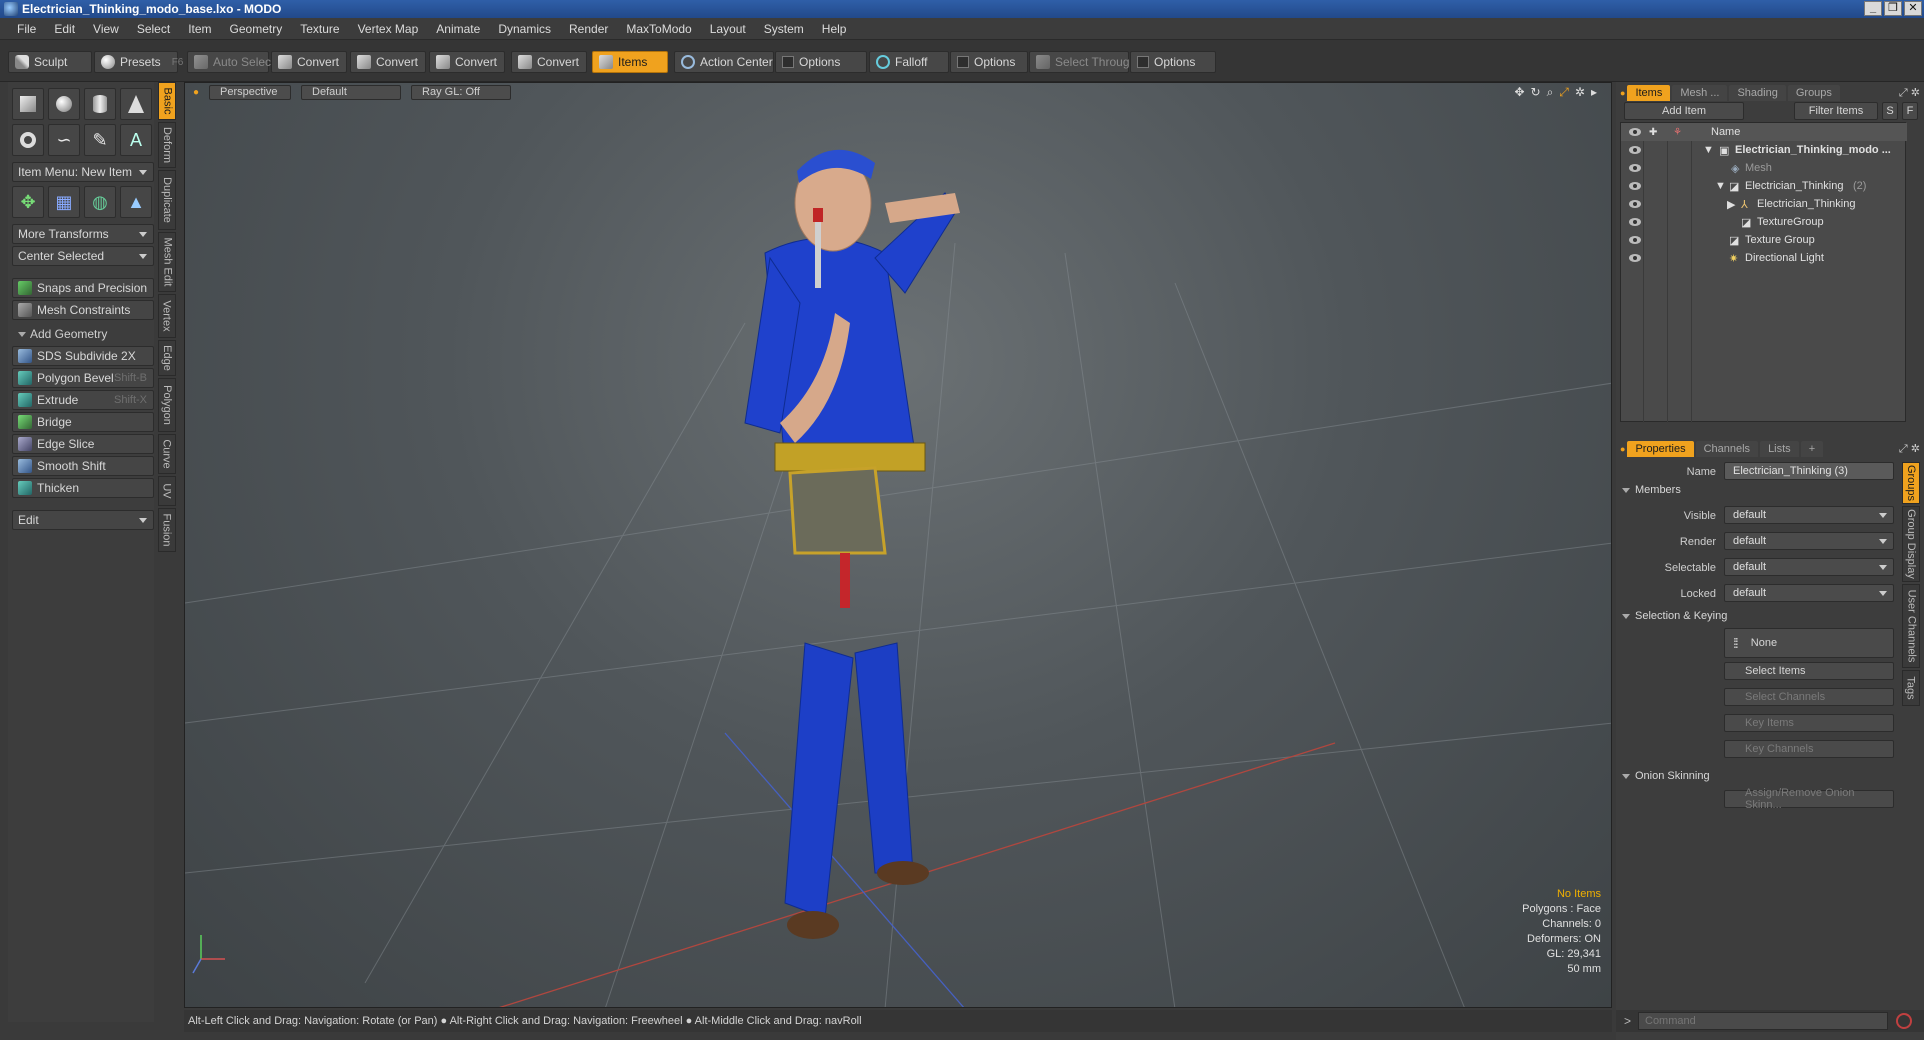 The image size is (1924, 1040). What do you see at coordinates (524, 29) in the screenshot?
I see `menu-dynamics: Dynamics` at bounding box center [524, 29].